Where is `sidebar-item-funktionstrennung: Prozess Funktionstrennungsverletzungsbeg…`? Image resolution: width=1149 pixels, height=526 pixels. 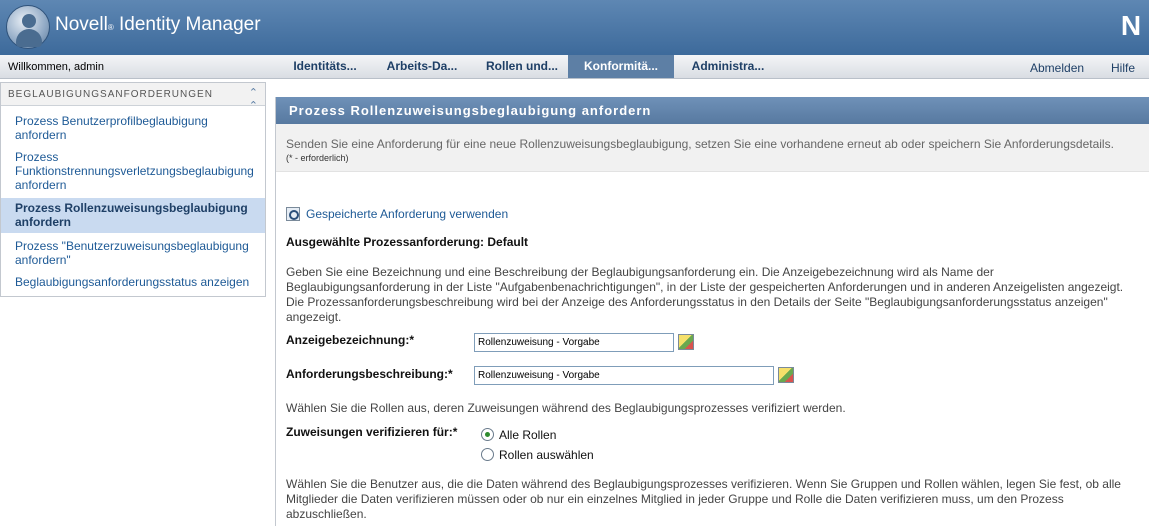
sidebar-item-funktionstrennung: Prozess Funktionstrennungsverletzungsbeg… is located at coordinates (133, 171).